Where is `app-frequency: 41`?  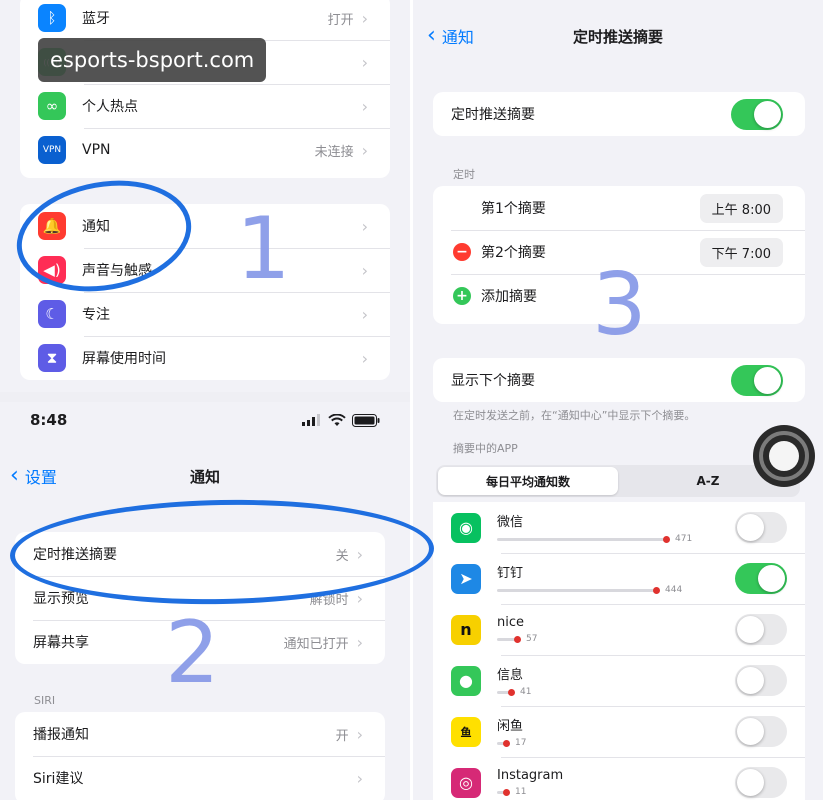 app-frequency: 41 is located at coordinates (616, 692).